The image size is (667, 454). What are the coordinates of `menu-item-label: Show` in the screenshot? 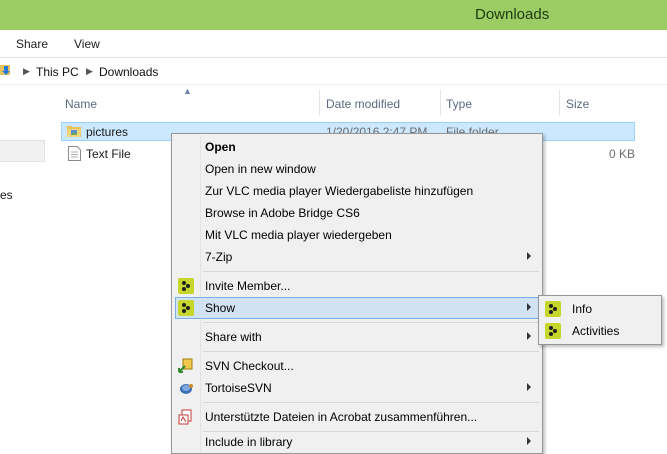 It's located at (220, 308).